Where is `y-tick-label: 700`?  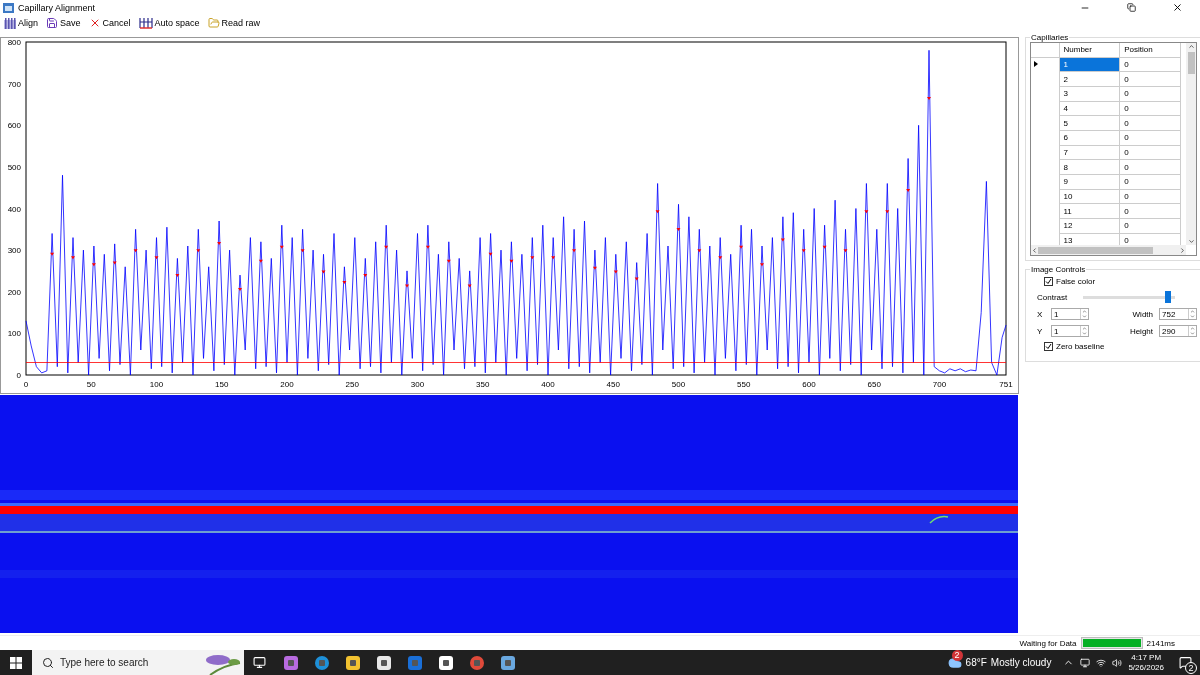 y-tick-label: 700 is located at coordinates (14, 84).